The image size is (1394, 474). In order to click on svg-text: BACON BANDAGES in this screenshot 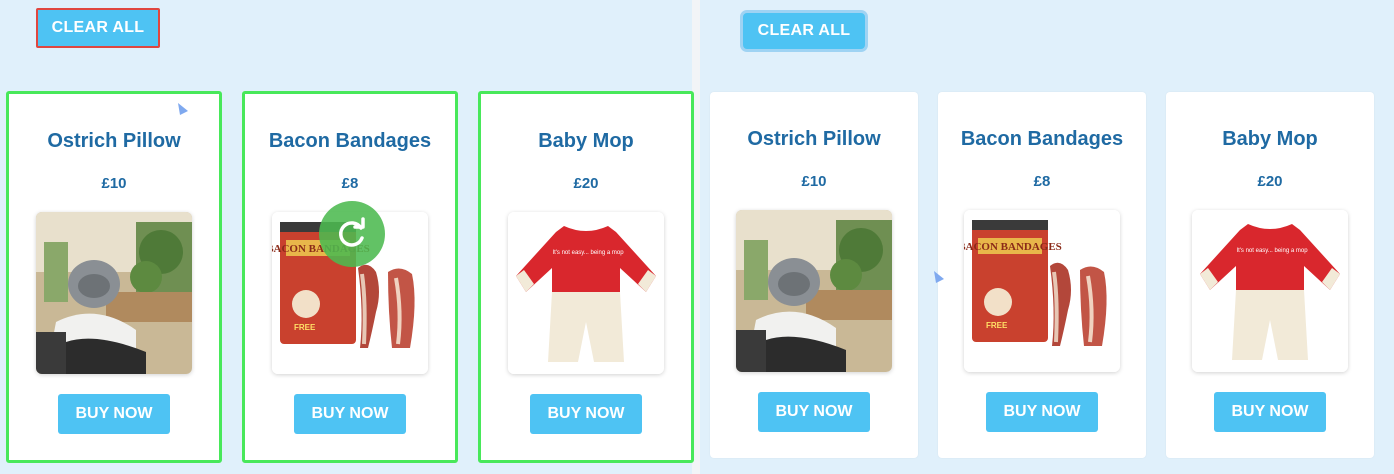, I will do `click(1013, 247)`.